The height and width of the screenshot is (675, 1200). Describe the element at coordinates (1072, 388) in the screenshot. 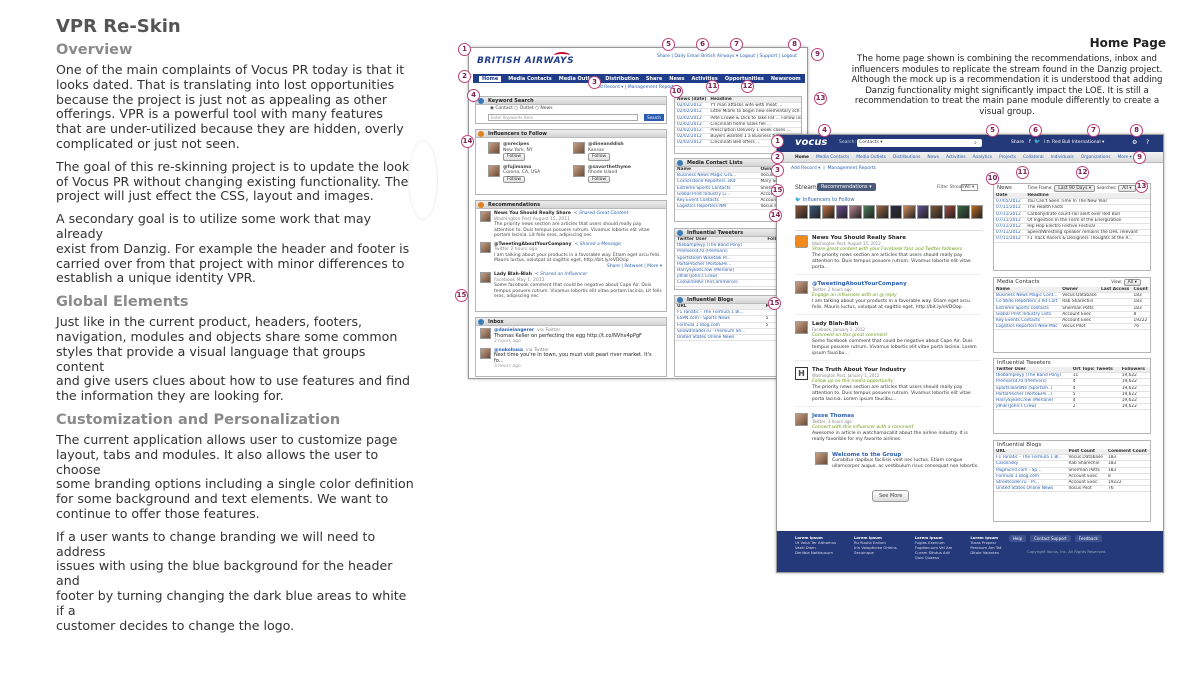

I see `table-row: SportsTeamNe (Sportsm..) 4 19,622` at that location.